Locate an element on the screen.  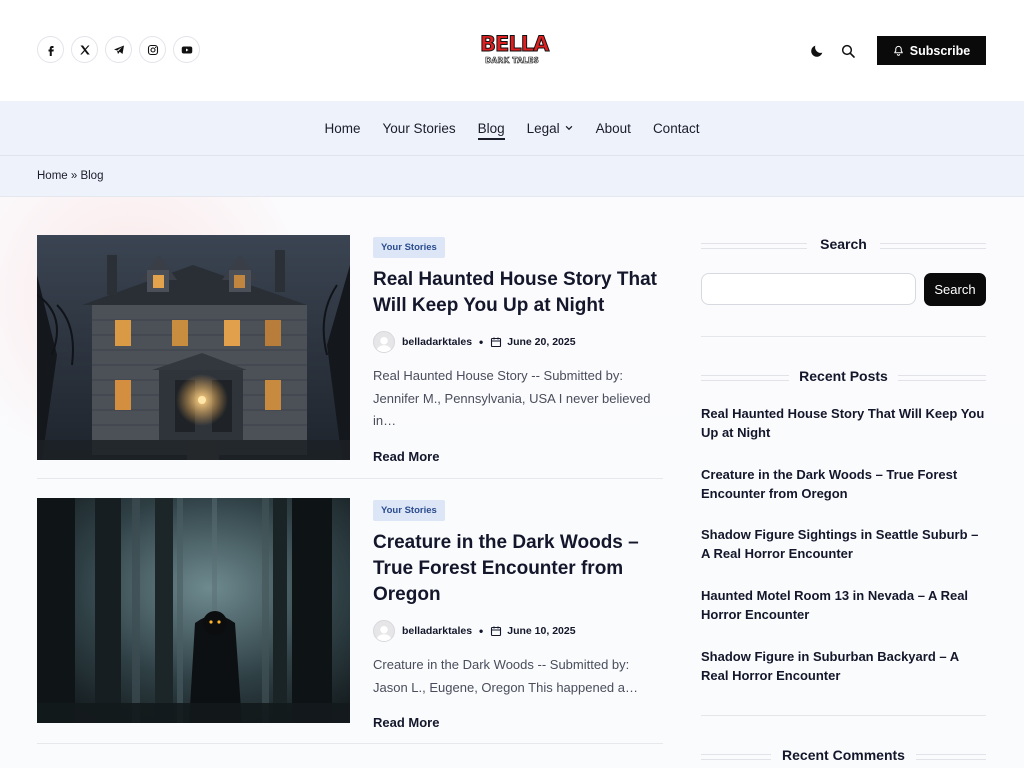
haunted-house-image is located at coordinates (193, 347).